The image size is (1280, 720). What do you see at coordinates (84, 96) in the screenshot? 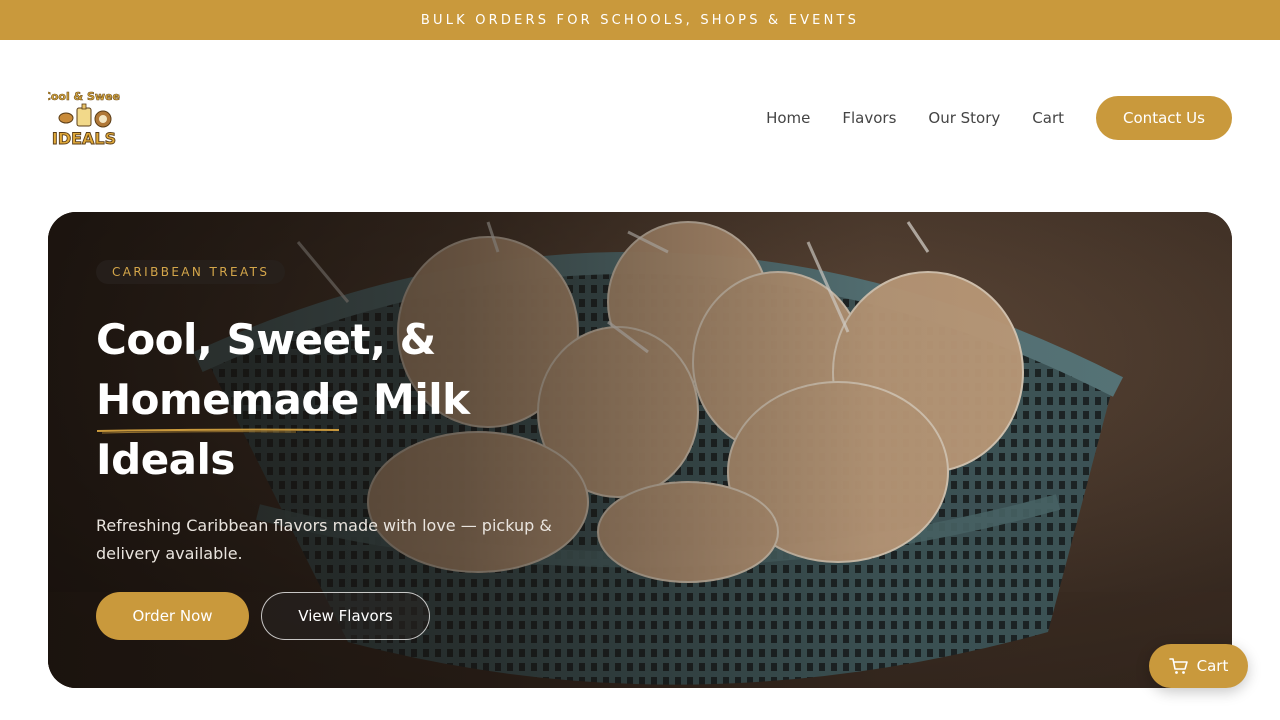
I see `logo-text-top: Cool & Sweet` at bounding box center [84, 96].